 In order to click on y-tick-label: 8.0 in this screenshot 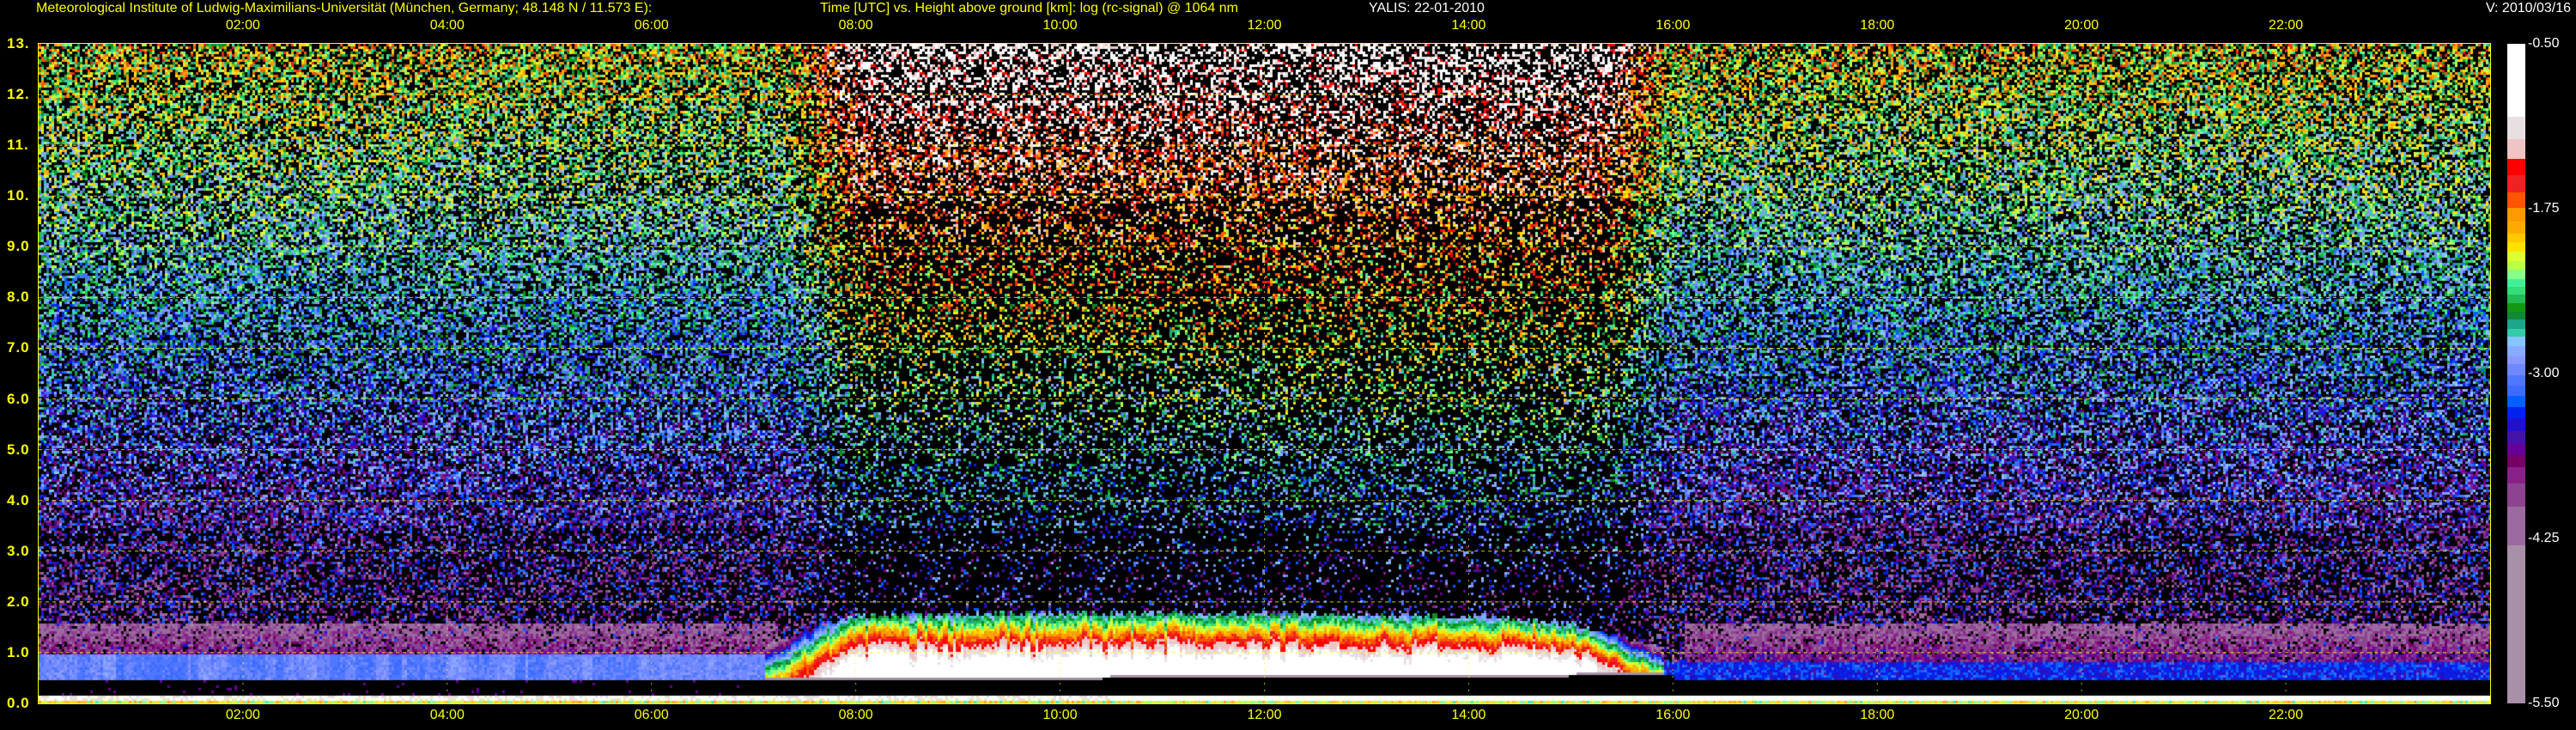, I will do `click(18, 297)`.